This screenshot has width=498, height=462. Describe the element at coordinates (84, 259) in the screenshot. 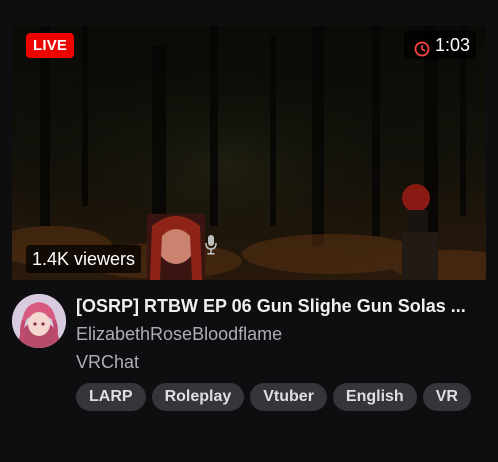

I see `viewer-count: 1.4K viewers` at that location.